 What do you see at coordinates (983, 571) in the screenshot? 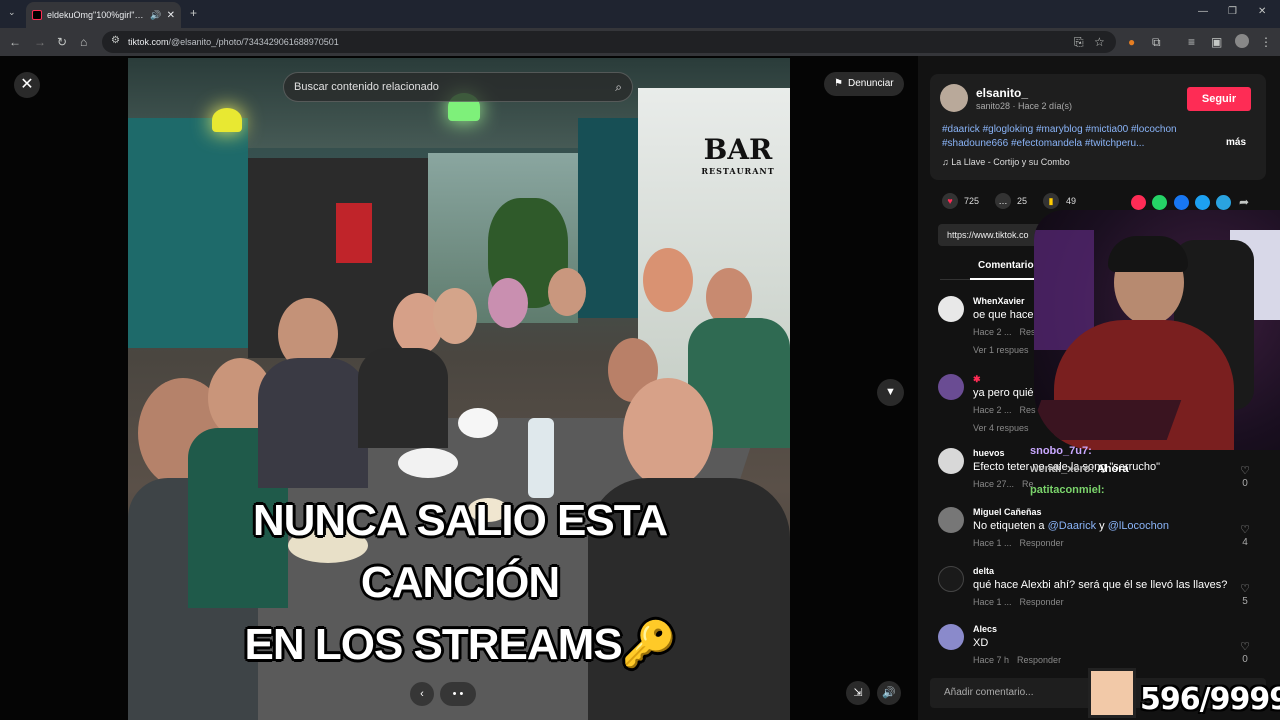
I see `commenter-name: delta` at bounding box center [983, 571].